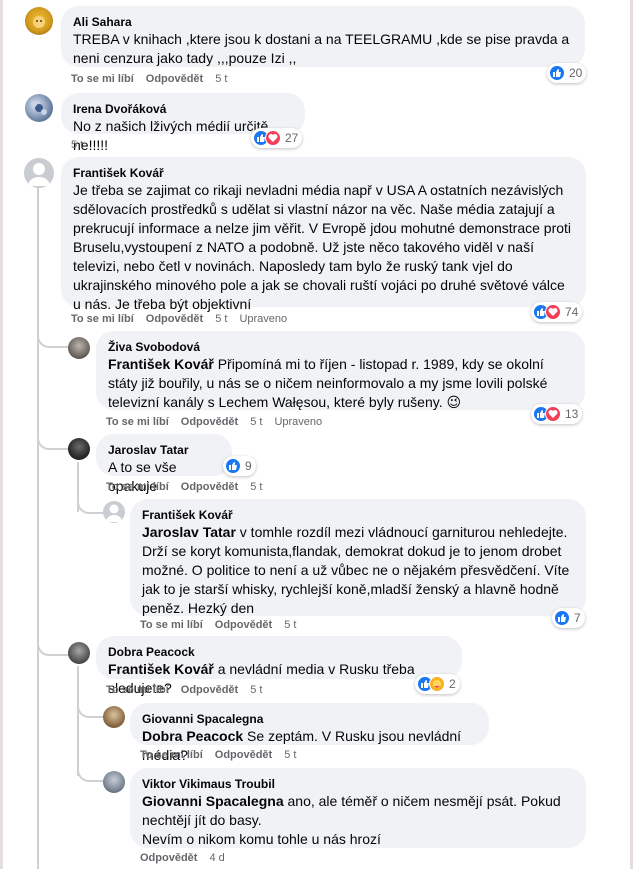  I want to click on flower-image, so click(39, 108).